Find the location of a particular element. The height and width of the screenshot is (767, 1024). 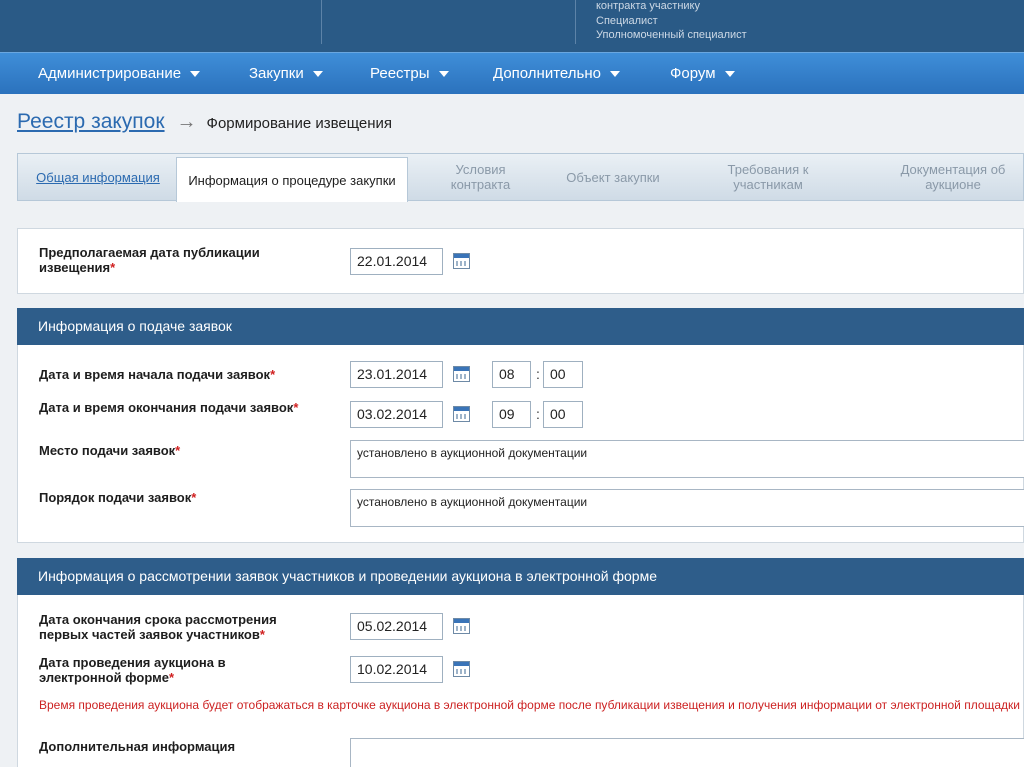

nav-label: Закупки is located at coordinates (276, 73).